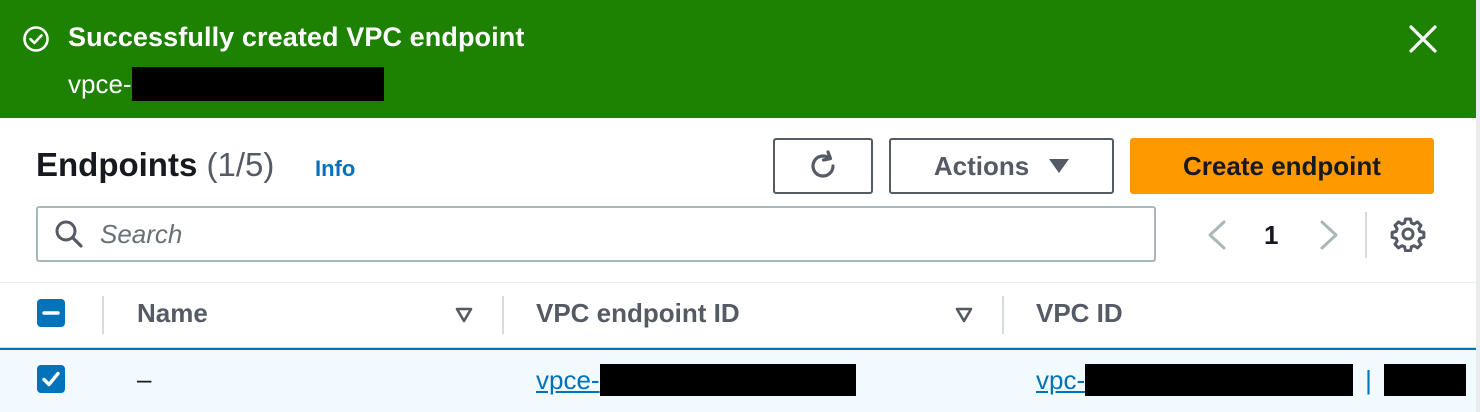 The height and width of the screenshot is (412, 1480). I want to click on column-header-name: Name, so click(172, 313).